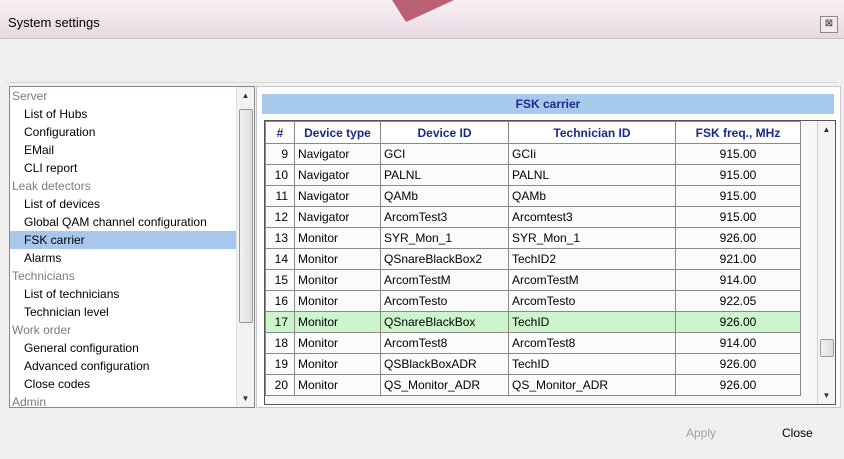  What do you see at coordinates (827, 348) in the screenshot?
I see `grid-scroll-thumb` at bounding box center [827, 348].